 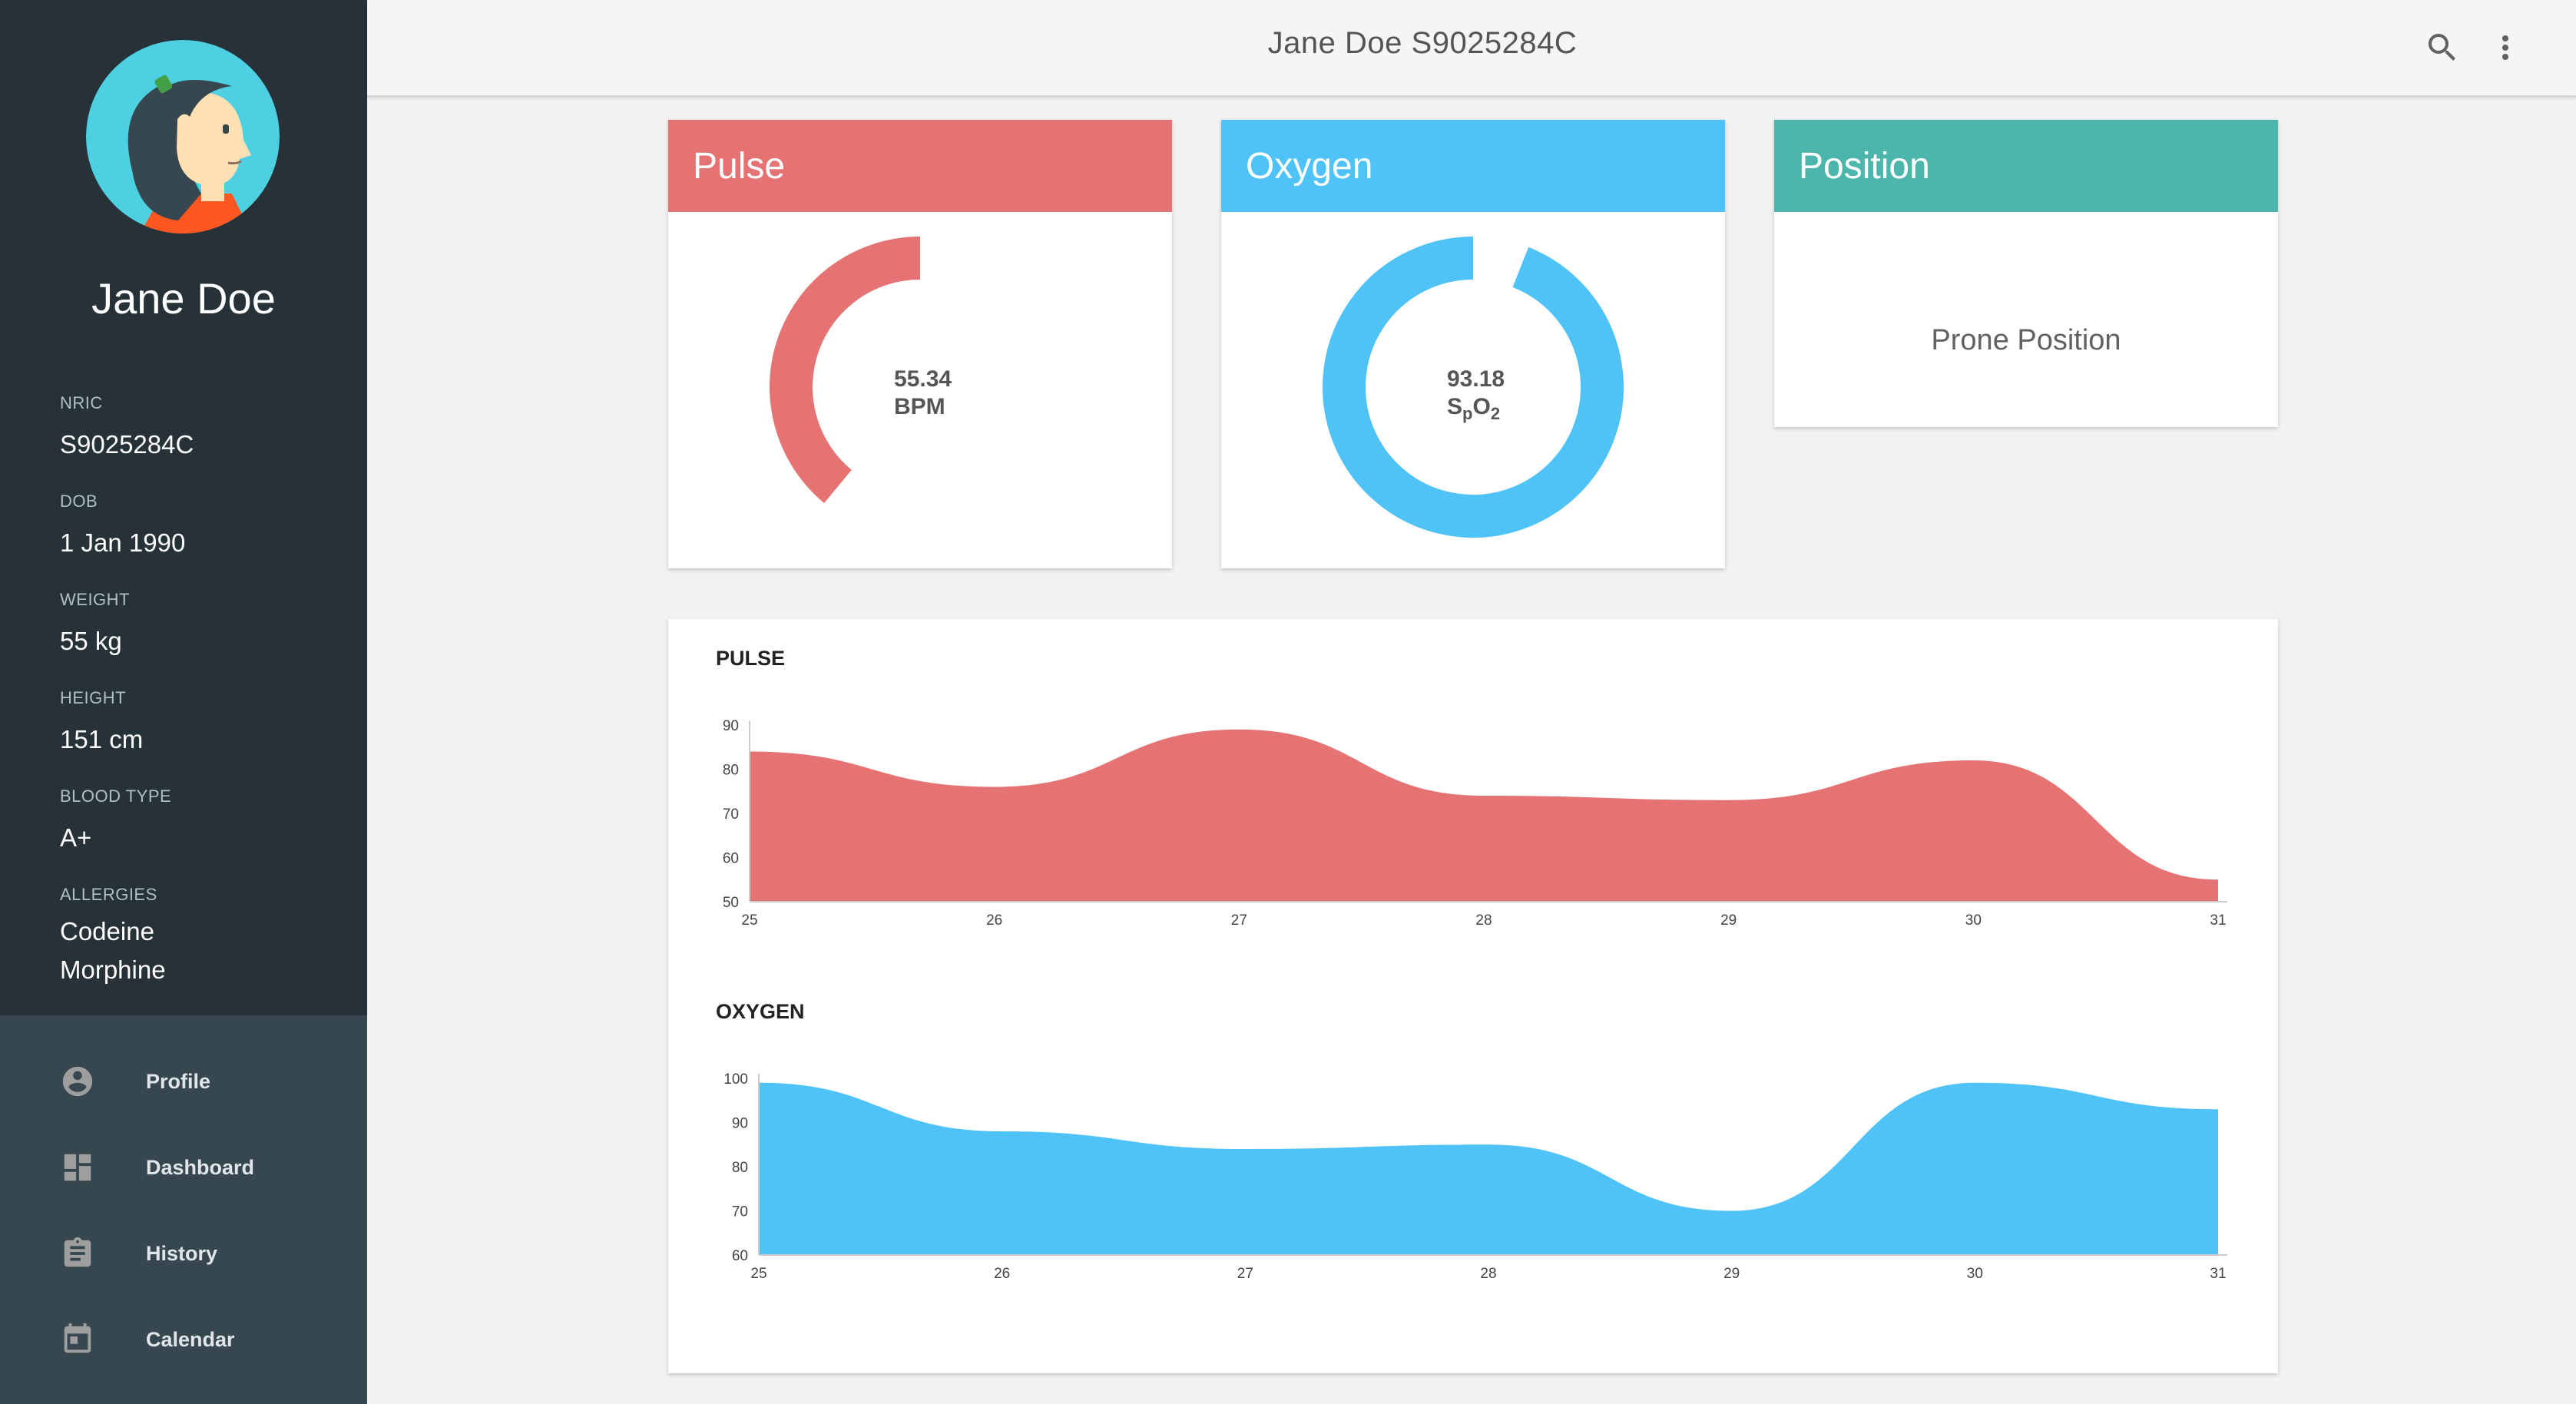 What do you see at coordinates (183, 136) in the screenshot?
I see `avatar` at bounding box center [183, 136].